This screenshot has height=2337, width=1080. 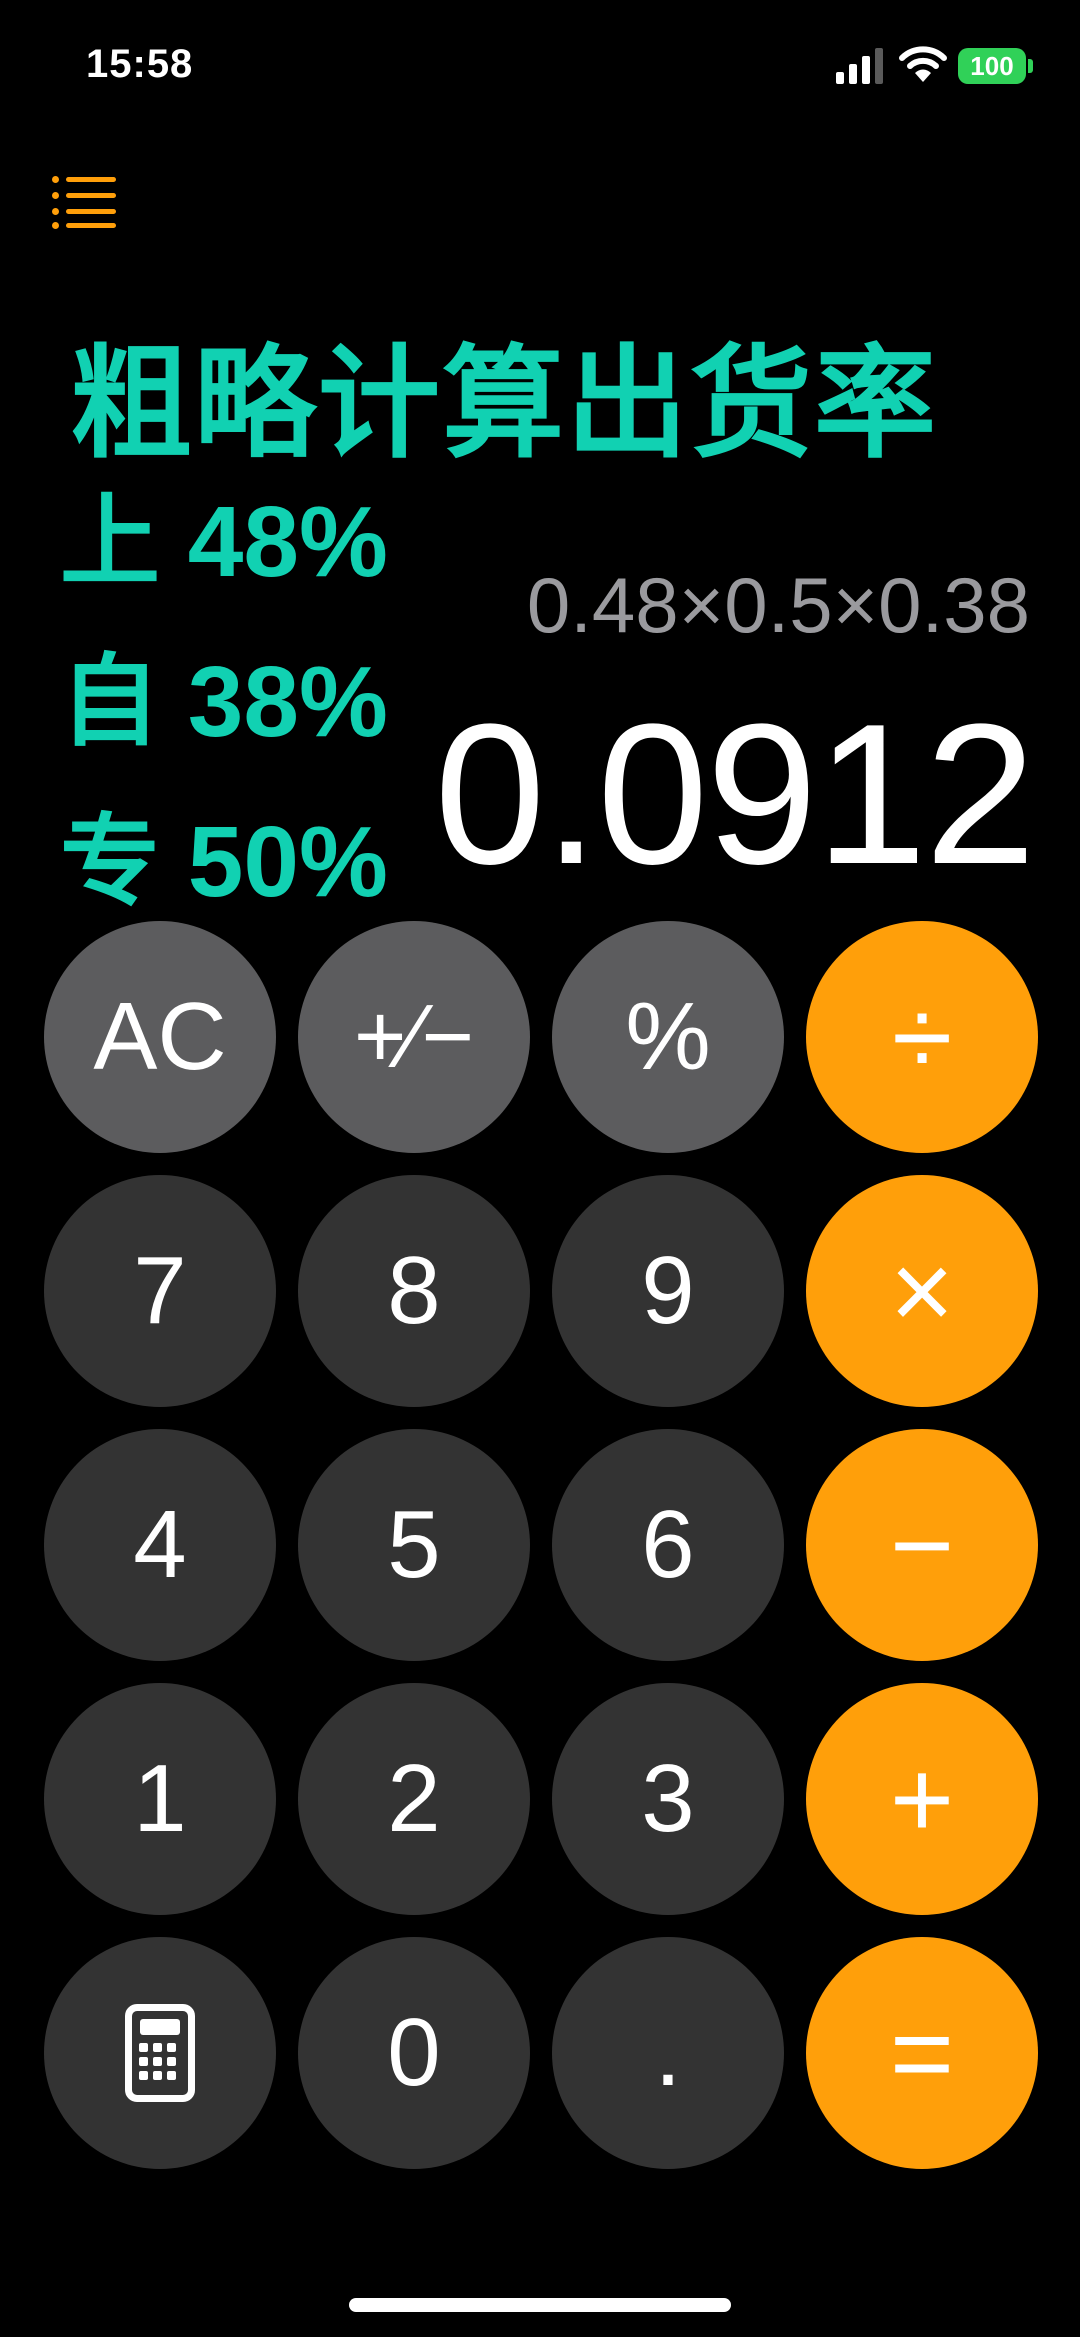 What do you see at coordinates (414, 1545) in the screenshot?
I see `digit-5-button: 5` at bounding box center [414, 1545].